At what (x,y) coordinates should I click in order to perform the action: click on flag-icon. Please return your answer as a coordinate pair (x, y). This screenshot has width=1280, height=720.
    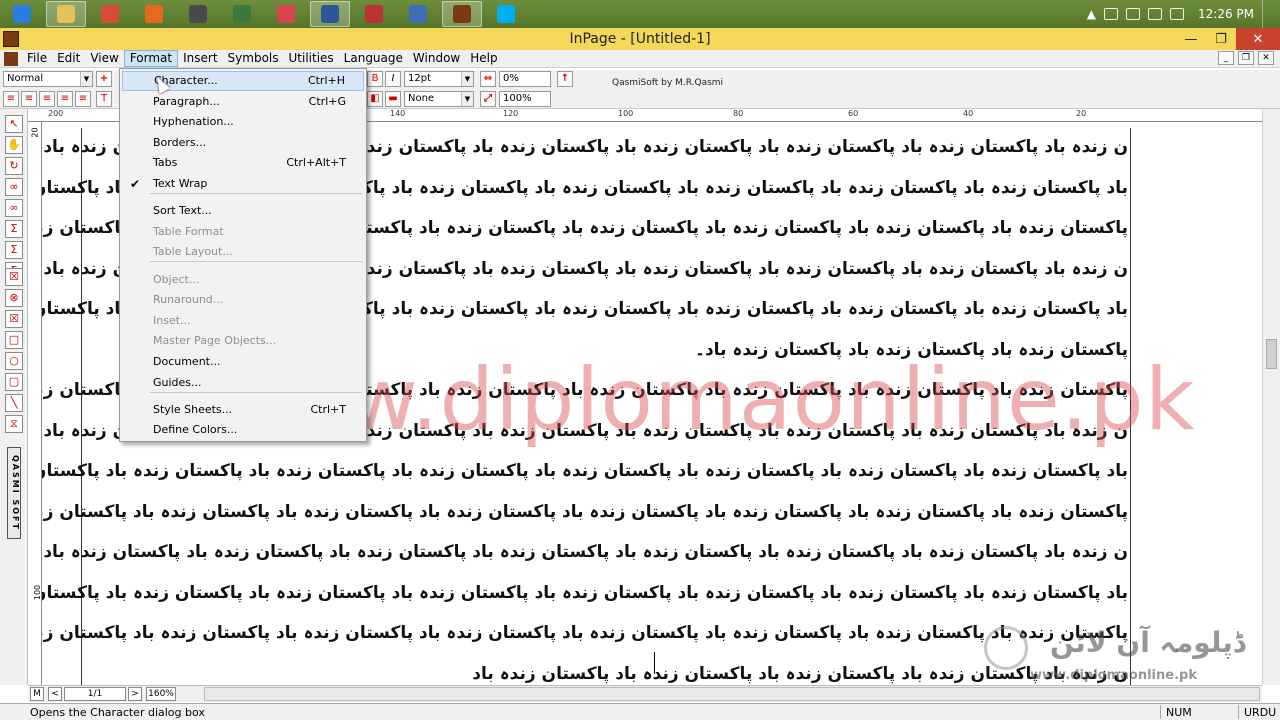
    Looking at the image, I should click on (1111, 14).